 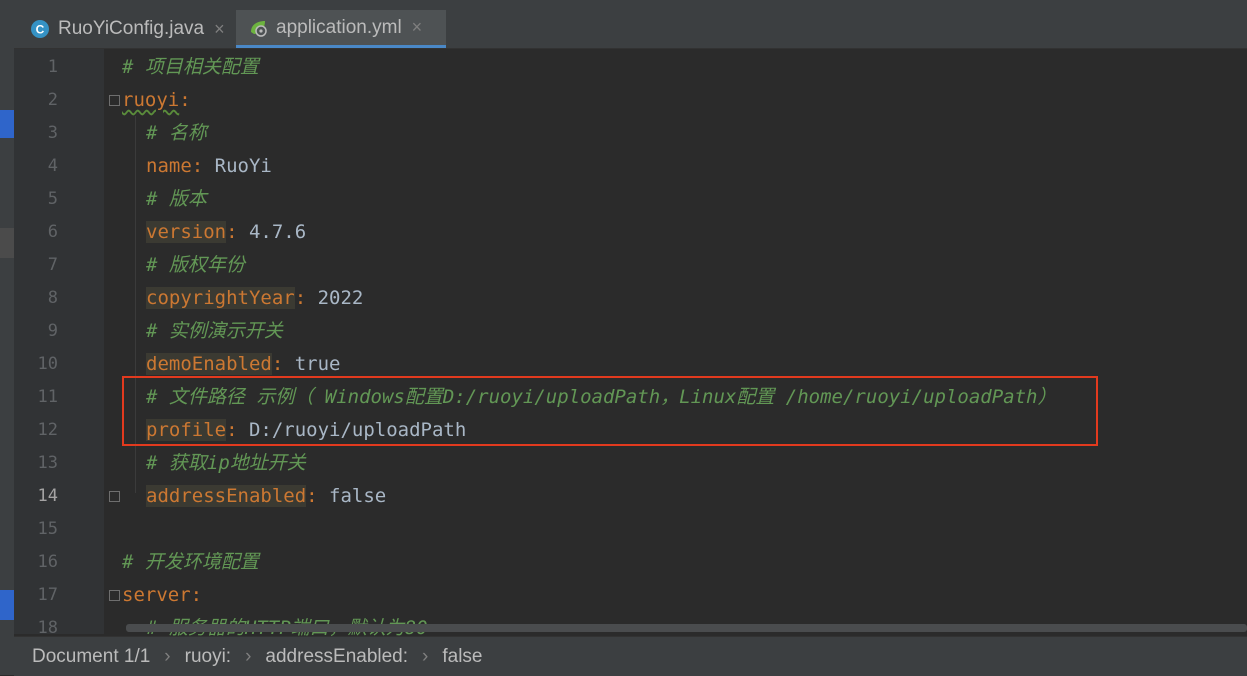 I want to click on left-strip-marker, so click(x=7, y=243).